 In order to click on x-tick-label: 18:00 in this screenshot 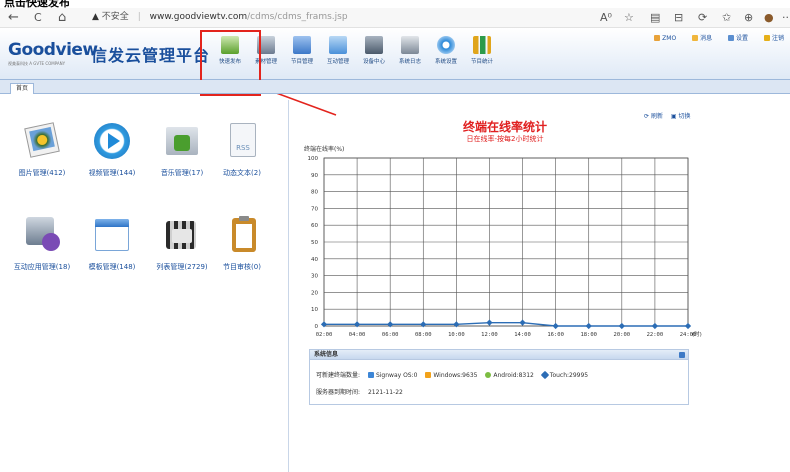, I will do `click(588, 335)`.